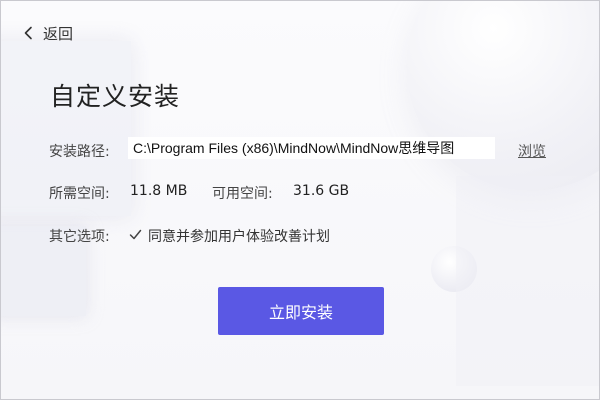  I want to click on available-space-value: 31.6 GB, so click(321, 191).